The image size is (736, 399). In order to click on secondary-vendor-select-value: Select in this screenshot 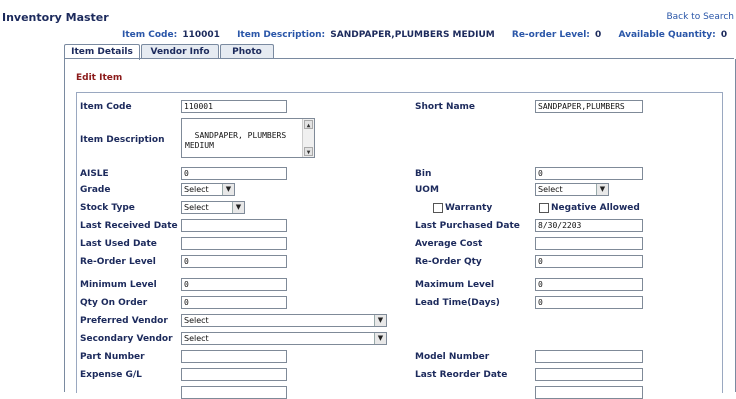, I will do `click(196, 338)`.